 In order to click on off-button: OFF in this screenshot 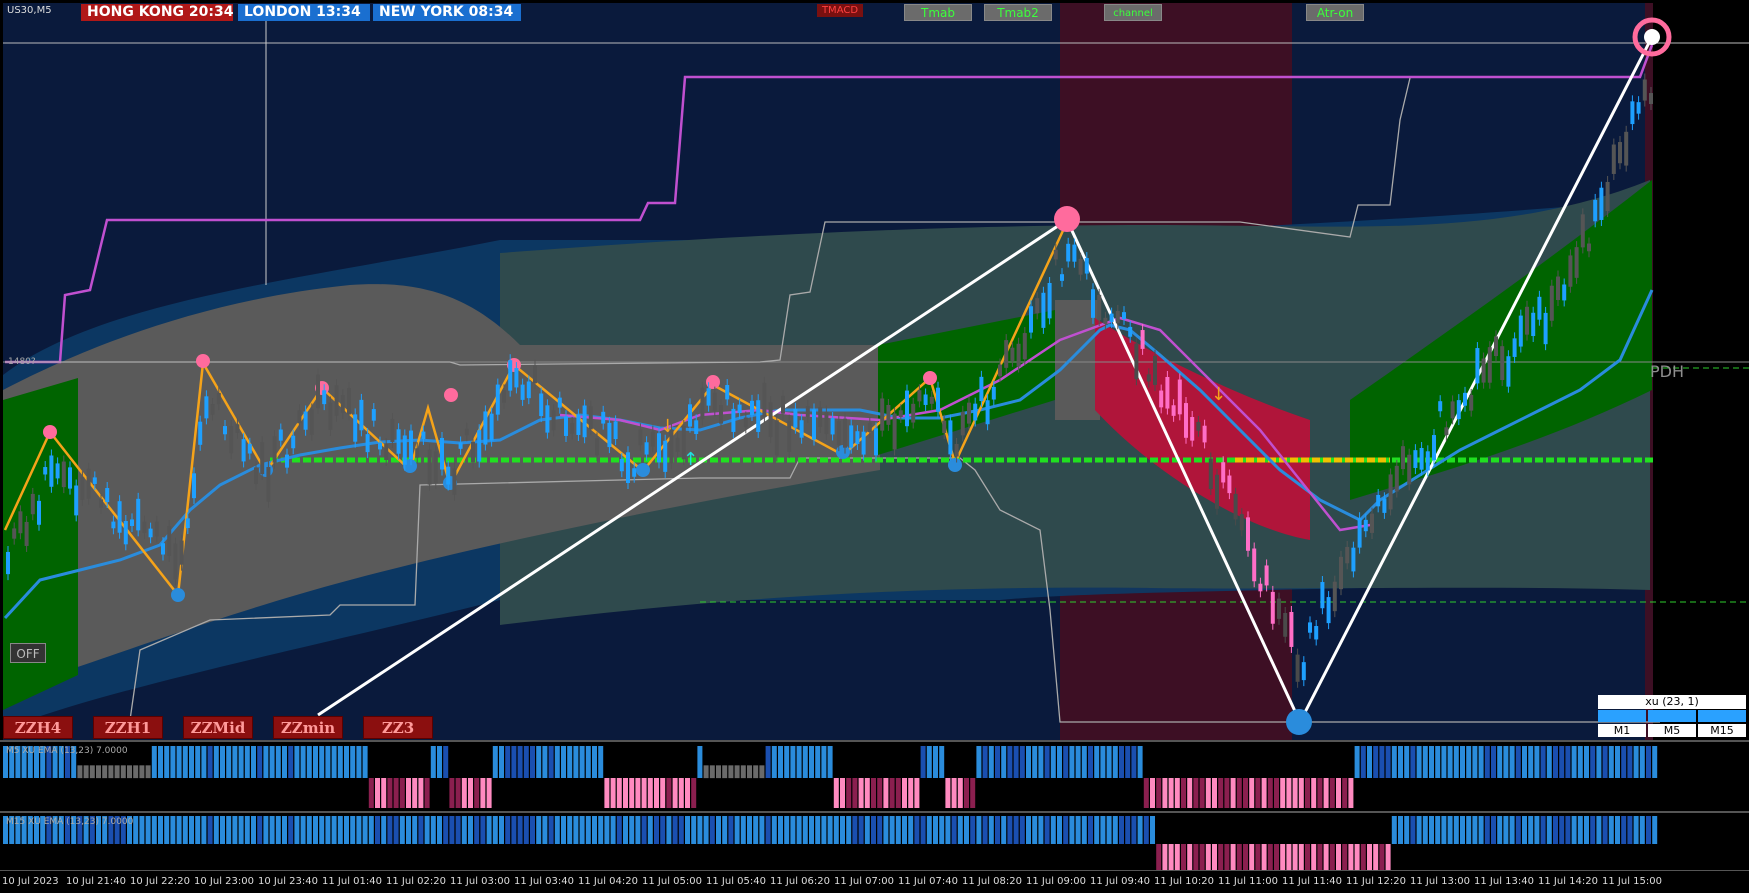, I will do `click(28, 653)`.